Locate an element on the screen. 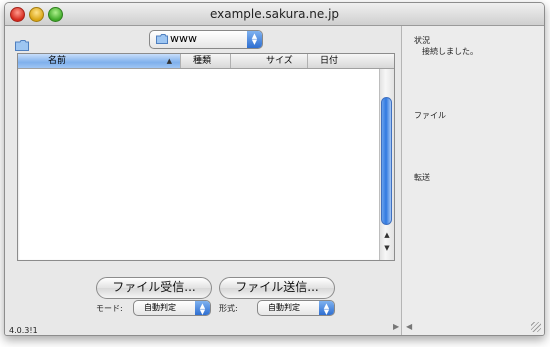 The width and height of the screenshot is (550, 347). scroll-up-arrow-icon: ▲ is located at coordinates (387, 235).